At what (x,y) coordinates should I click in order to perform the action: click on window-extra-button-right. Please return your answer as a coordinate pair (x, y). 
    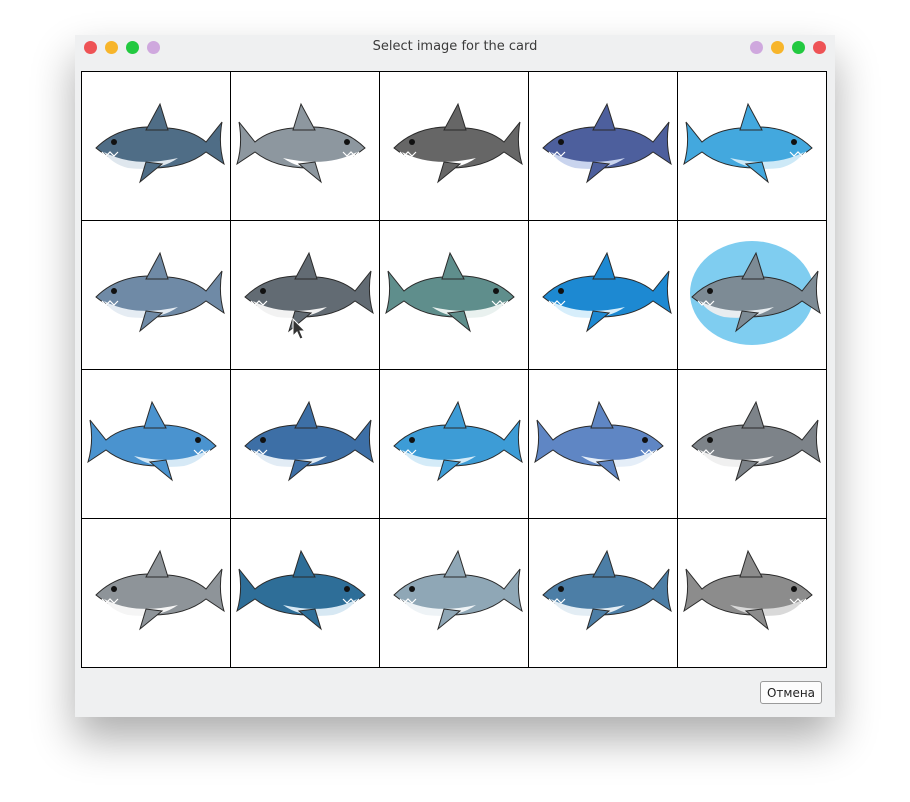
    Looking at the image, I should click on (756, 47).